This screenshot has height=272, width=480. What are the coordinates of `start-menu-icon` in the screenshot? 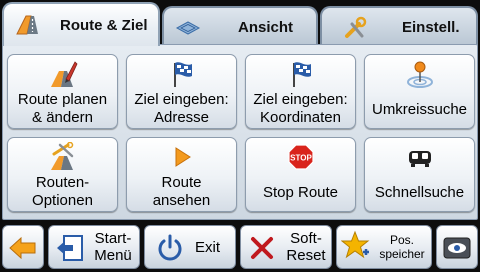 It's located at (70, 248).